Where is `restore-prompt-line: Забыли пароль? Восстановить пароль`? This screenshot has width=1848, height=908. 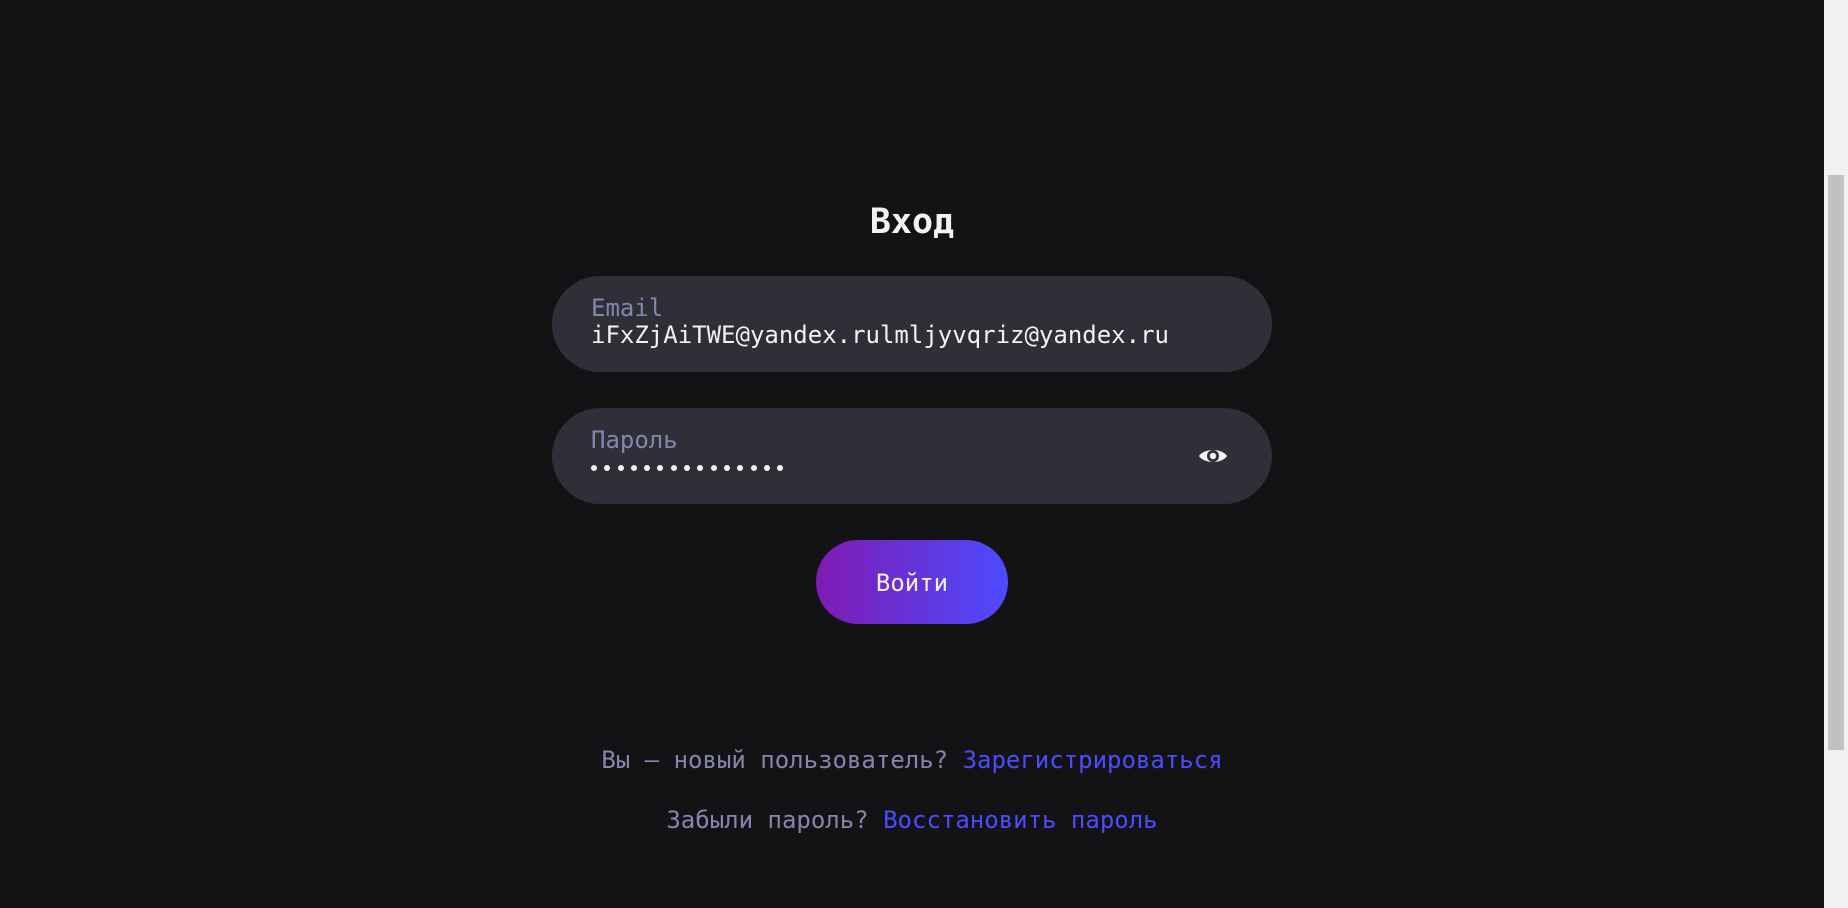 restore-prompt-line: Забыли пароль? Восстановить пароль is located at coordinates (912, 820).